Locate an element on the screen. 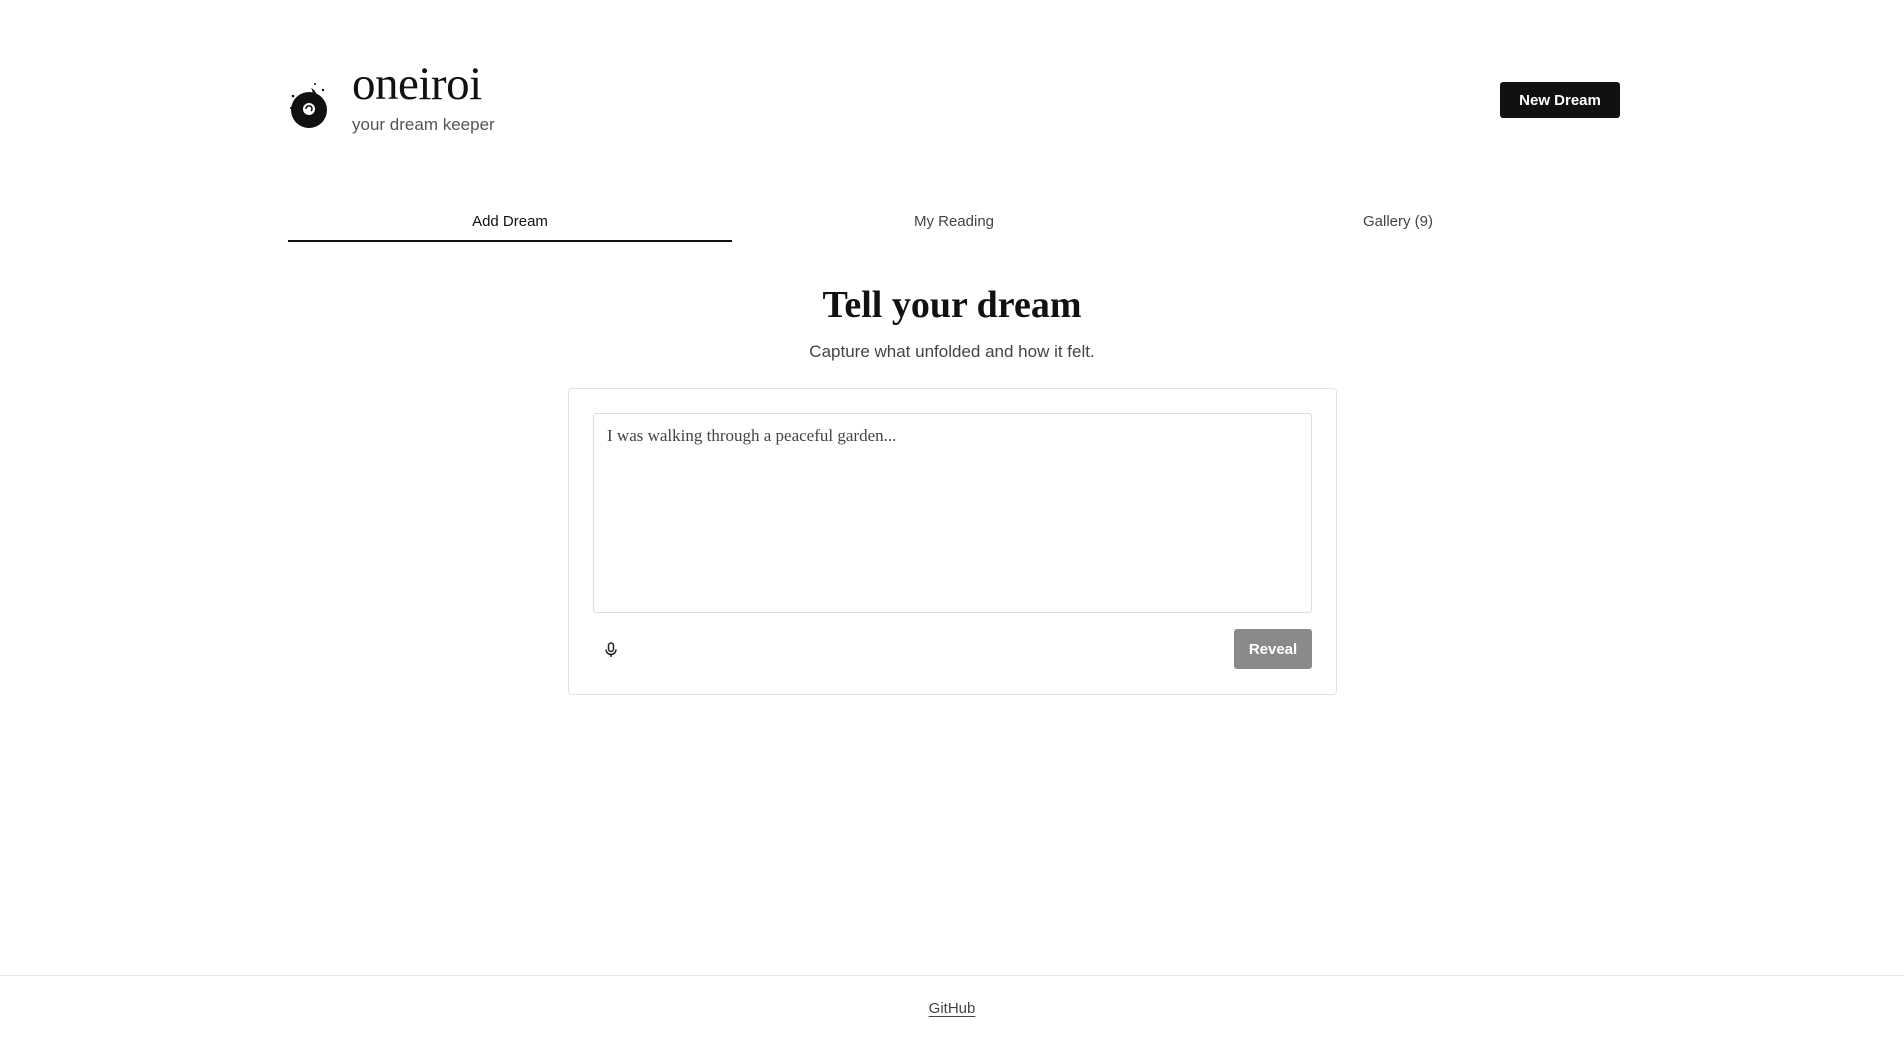  reveal-button: Reveal is located at coordinates (1273, 649).